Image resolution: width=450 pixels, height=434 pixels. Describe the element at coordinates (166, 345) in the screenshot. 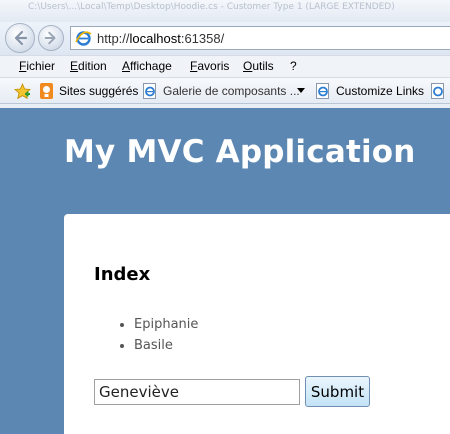

I see `list-item: Basile` at that location.